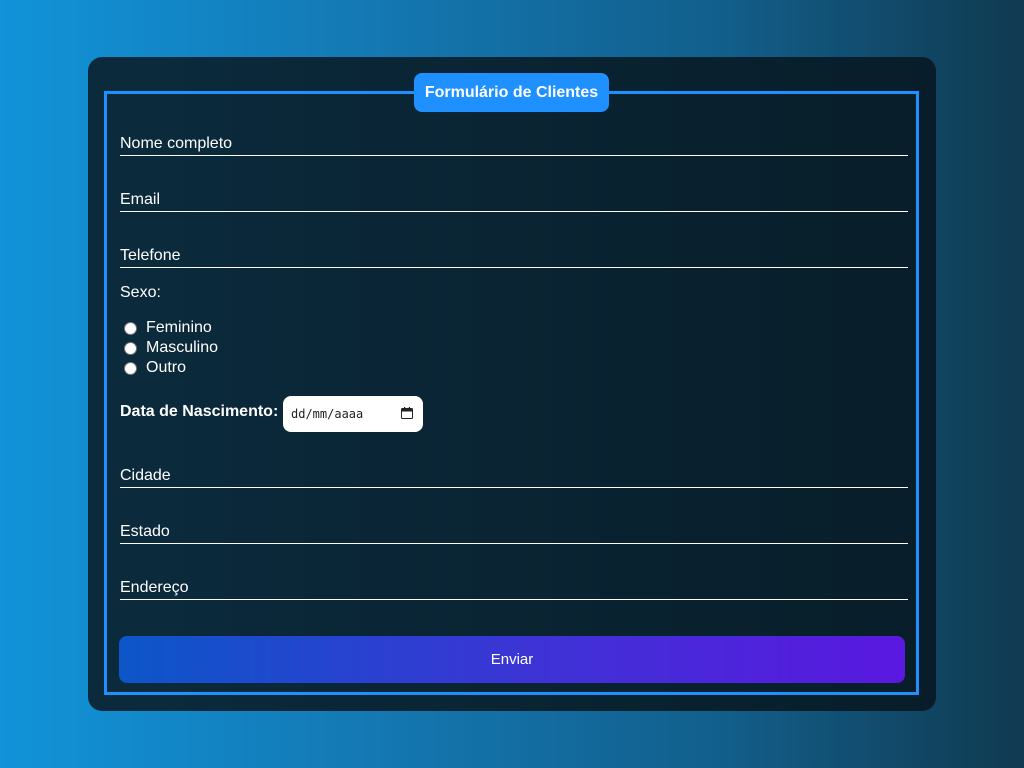  Describe the element at coordinates (327, 414) in the screenshot. I see `date-placeholder: dd/mm/aaaa` at that location.